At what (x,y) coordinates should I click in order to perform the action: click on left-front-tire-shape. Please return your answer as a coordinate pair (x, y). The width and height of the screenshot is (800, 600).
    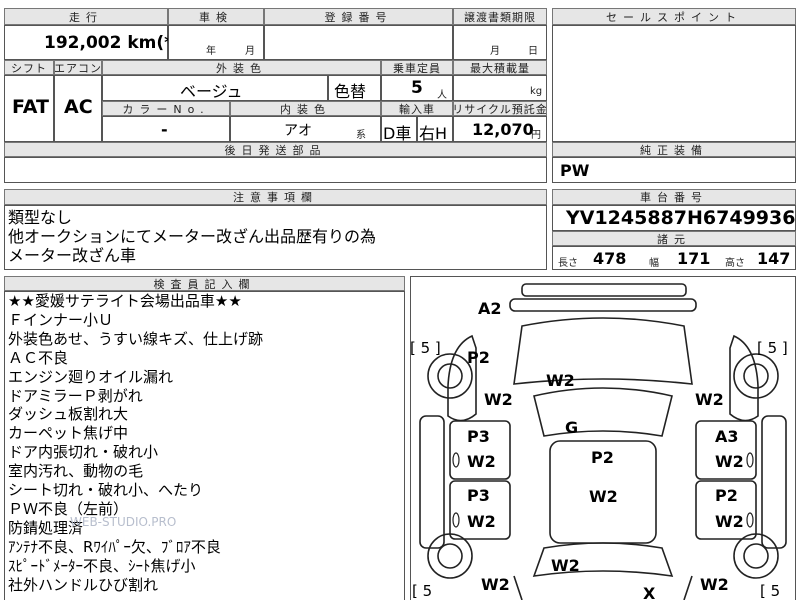
    Looking at the image, I should click on (450, 376).